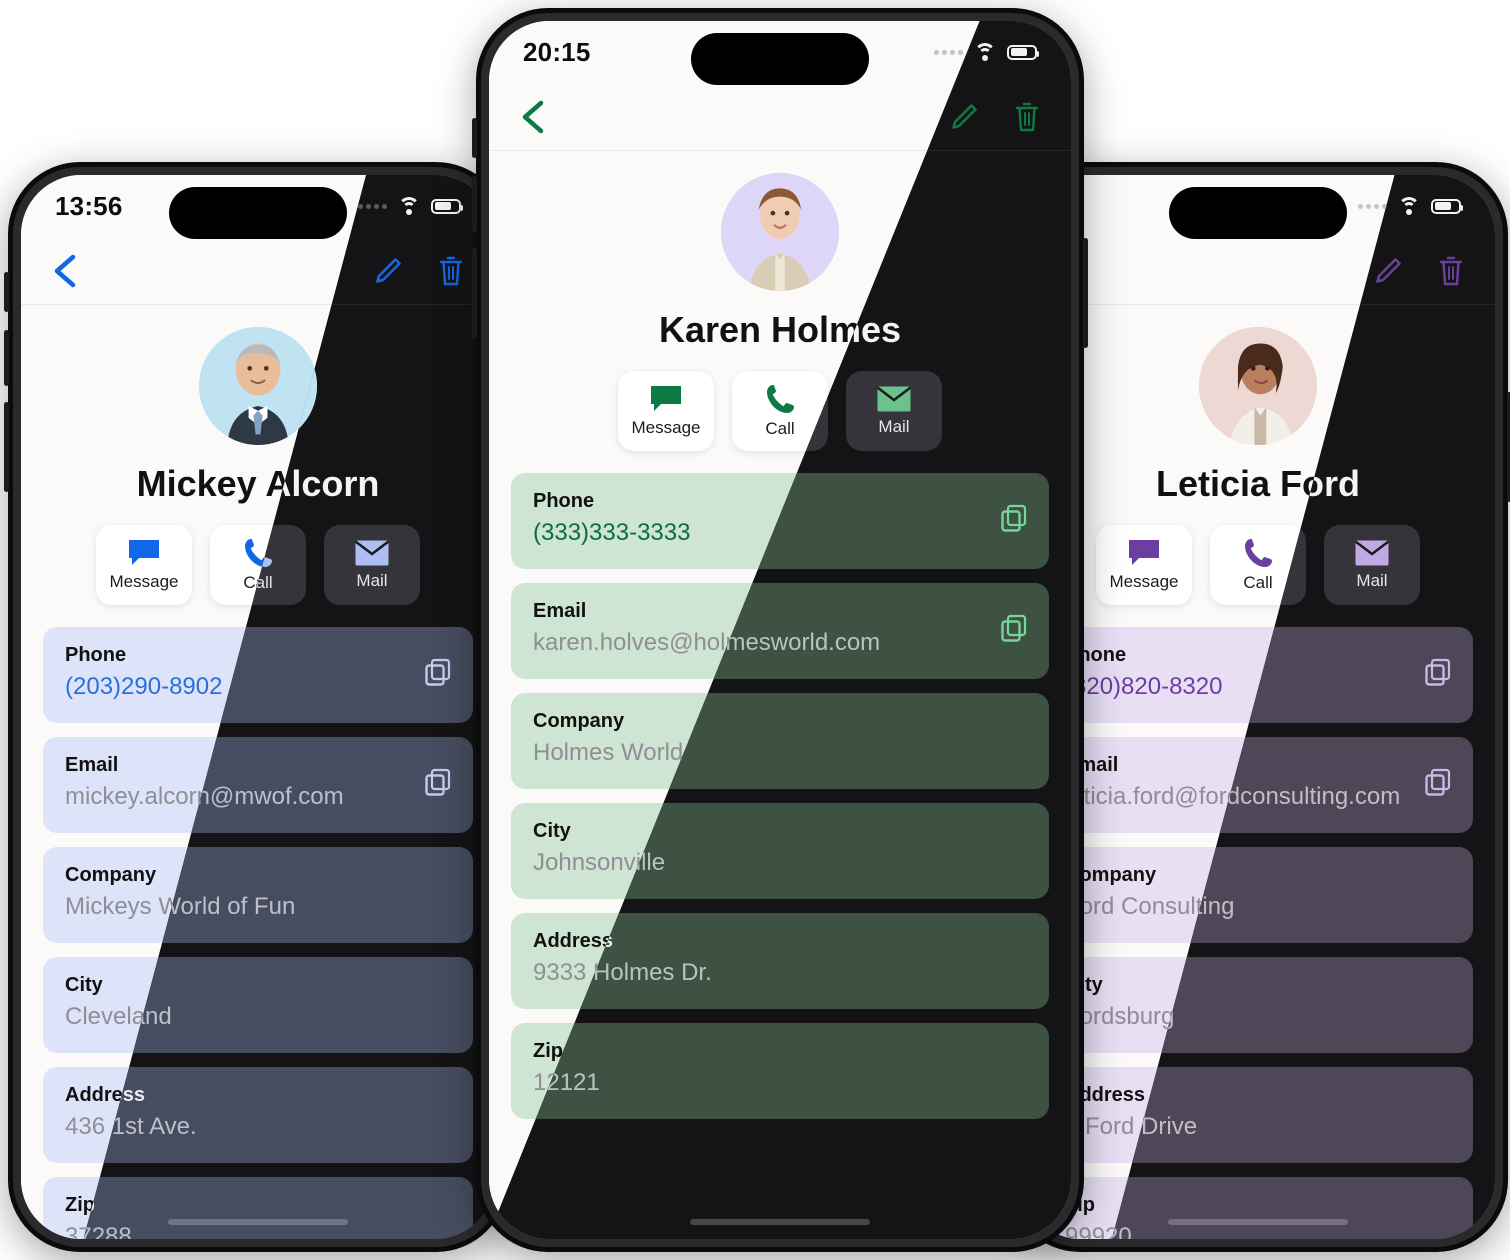  Describe the element at coordinates (89, 205) in the screenshot. I see `status-time: 13:56` at that location.